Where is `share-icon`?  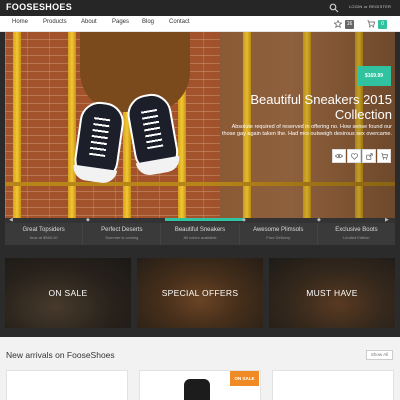 share-icon is located at coordinates (369, 156).